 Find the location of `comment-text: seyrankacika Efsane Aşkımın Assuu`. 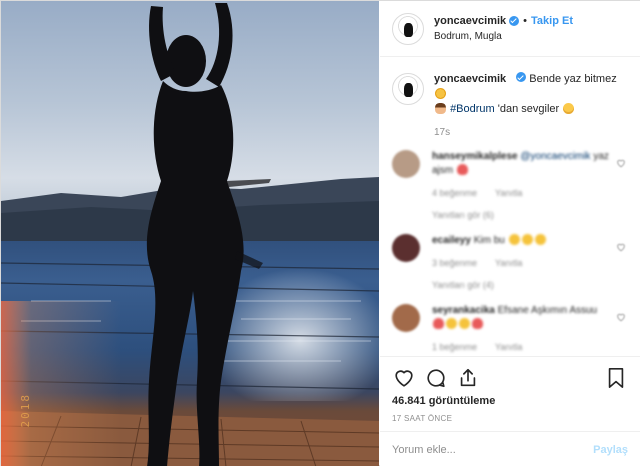

comment-text: seyrankacika Efsane Aşkımın Assuu is located at coordinates (521, 318).